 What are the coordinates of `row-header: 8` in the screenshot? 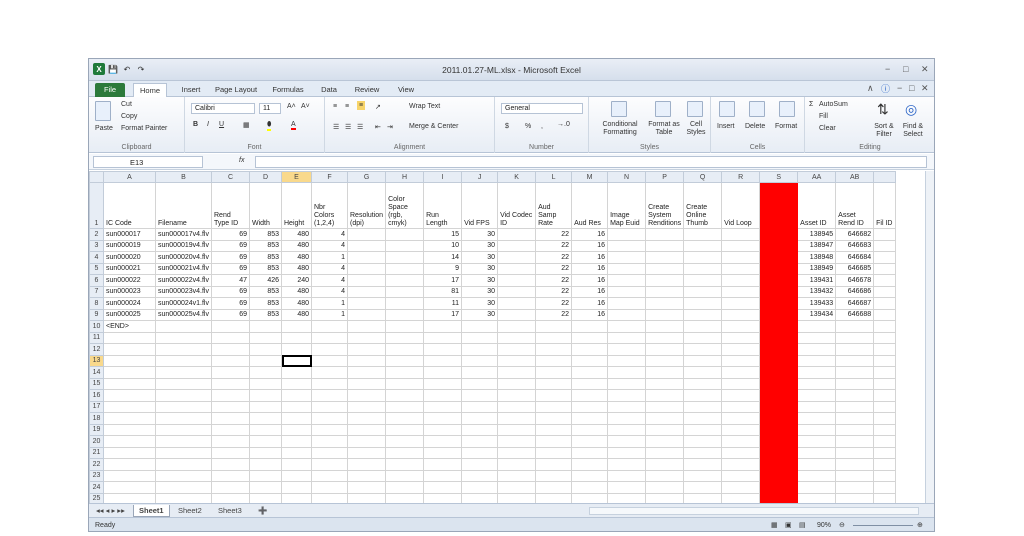 It's located at (96, 303).